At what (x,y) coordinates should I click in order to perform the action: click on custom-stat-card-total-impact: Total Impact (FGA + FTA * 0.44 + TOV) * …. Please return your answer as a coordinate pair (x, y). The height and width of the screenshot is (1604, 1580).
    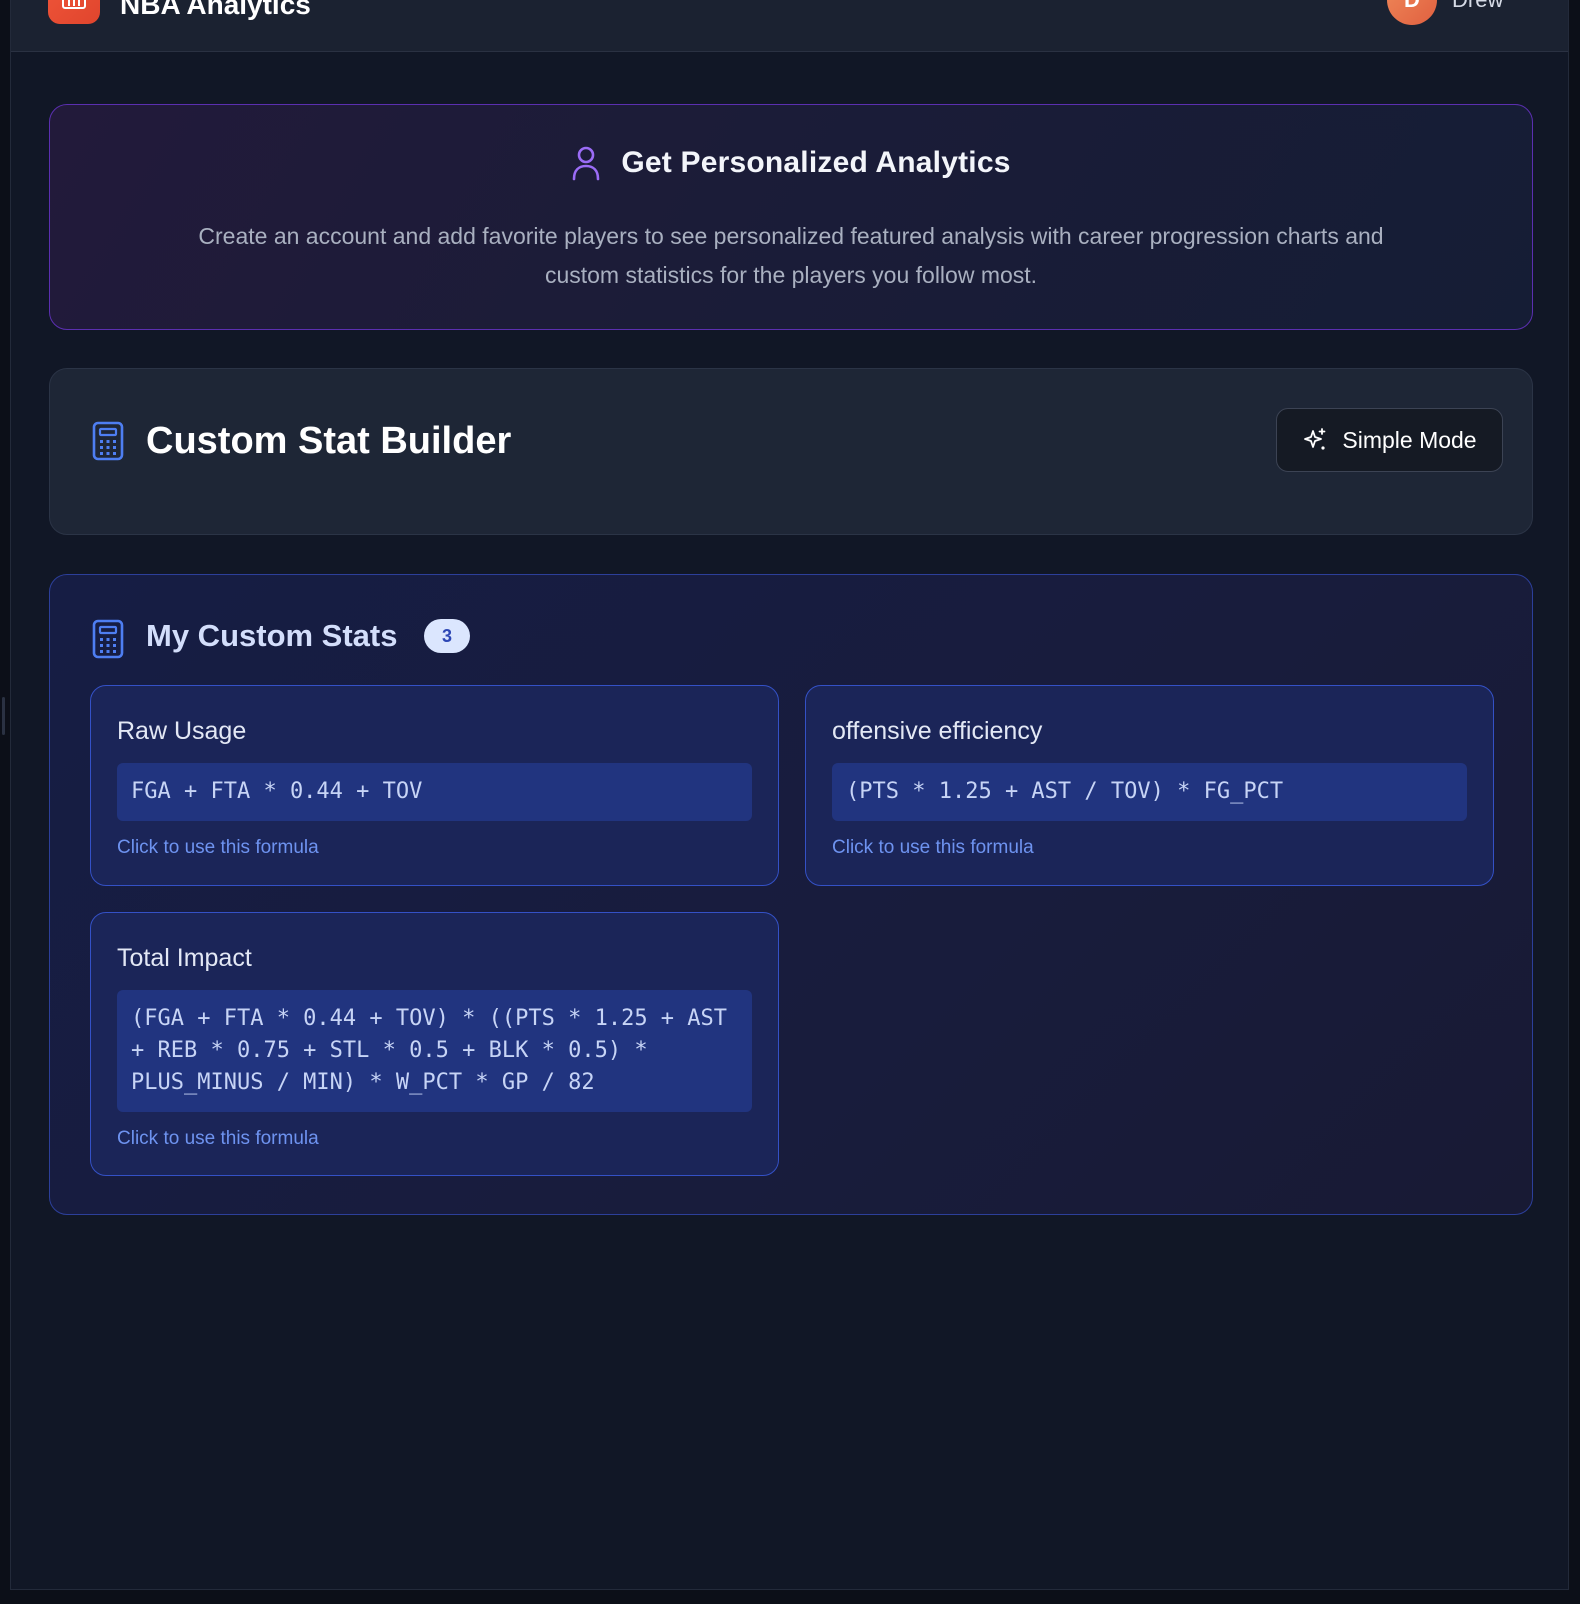
    Looking at the image, I should click on (434, 1044).